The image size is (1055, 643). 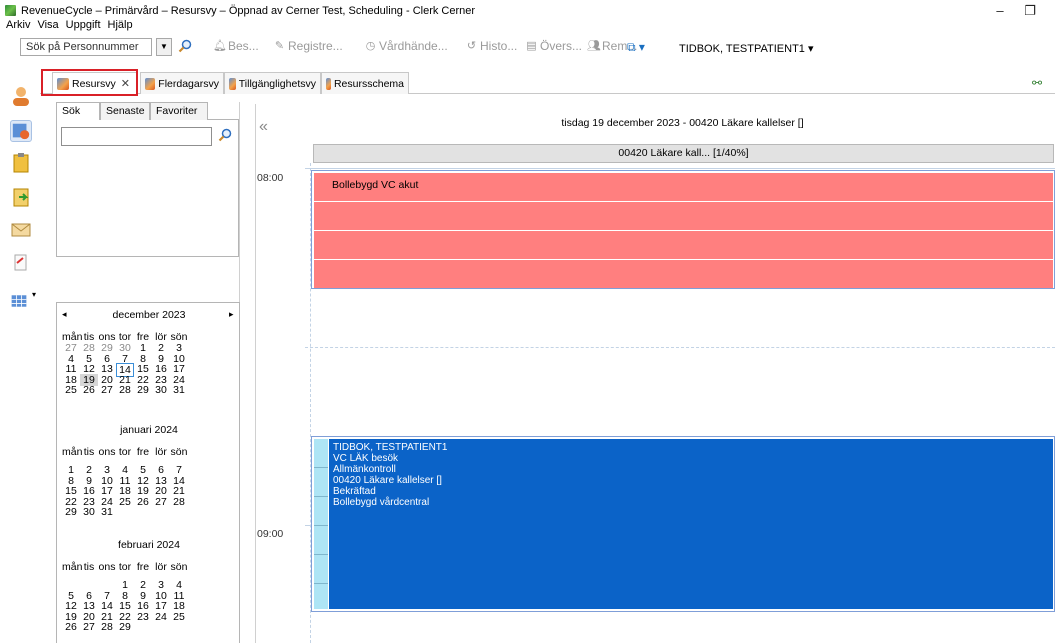 I want to click on envelope-icon, so click(x=21, y=229).